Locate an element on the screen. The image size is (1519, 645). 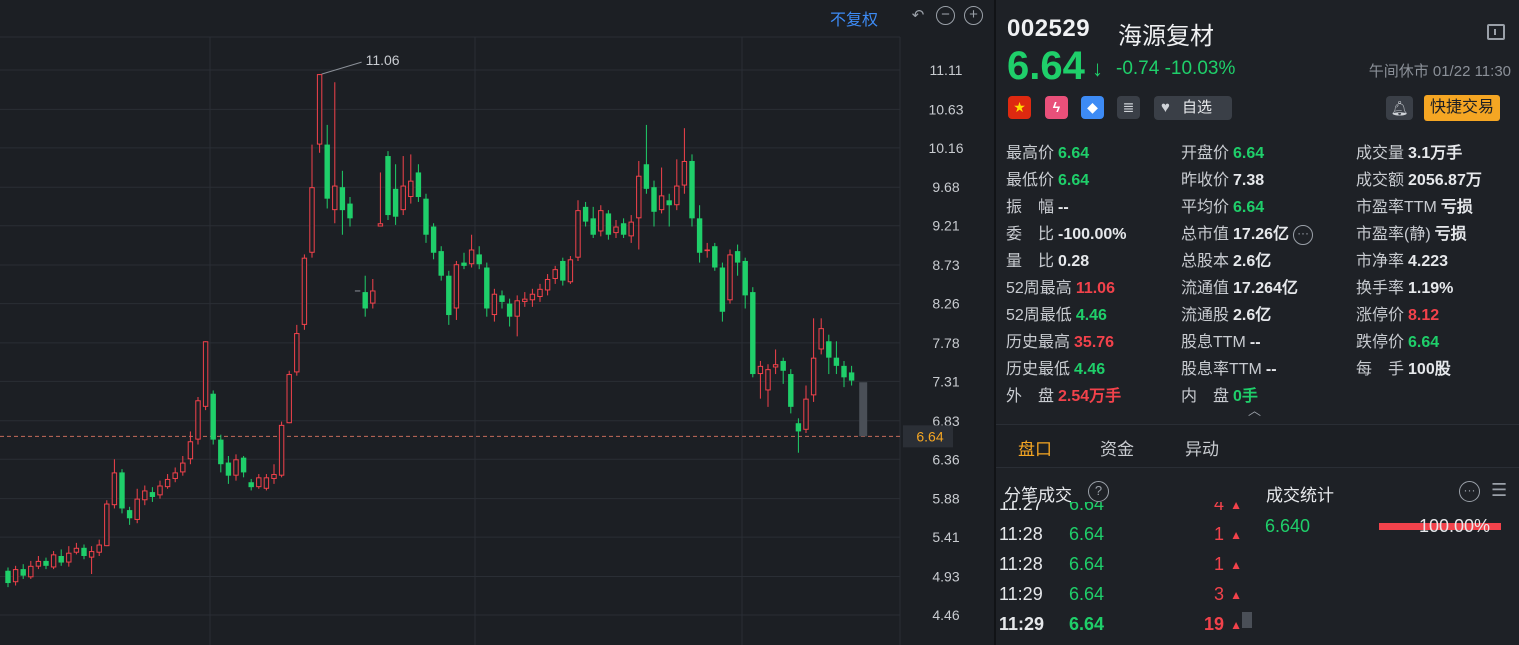
bell-icon: 🔔︎ is located at coordinates (1399, 108).